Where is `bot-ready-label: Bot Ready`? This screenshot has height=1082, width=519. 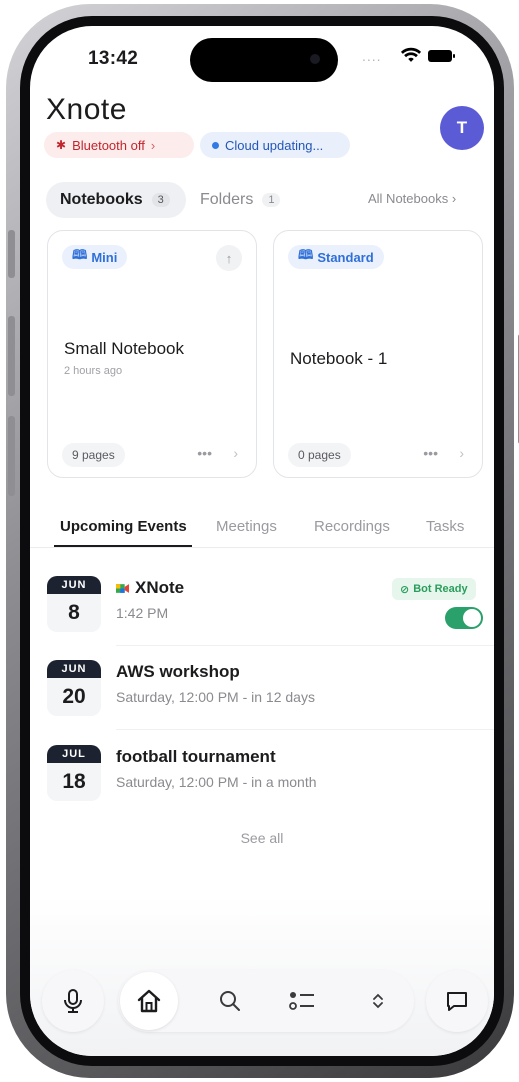
bot-ready-label: Bot Ready is located at coordinates (440, 589).